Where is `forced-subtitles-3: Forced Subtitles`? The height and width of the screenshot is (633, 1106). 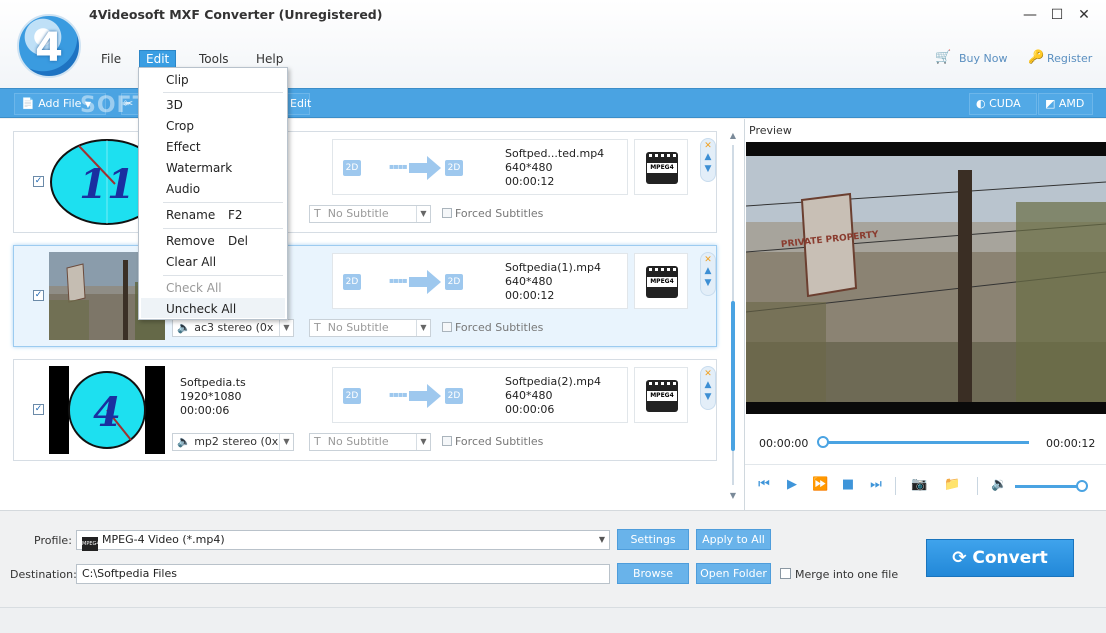 forced-subtitles-3: Forced Subtitles is located at coordinates (492, 441).